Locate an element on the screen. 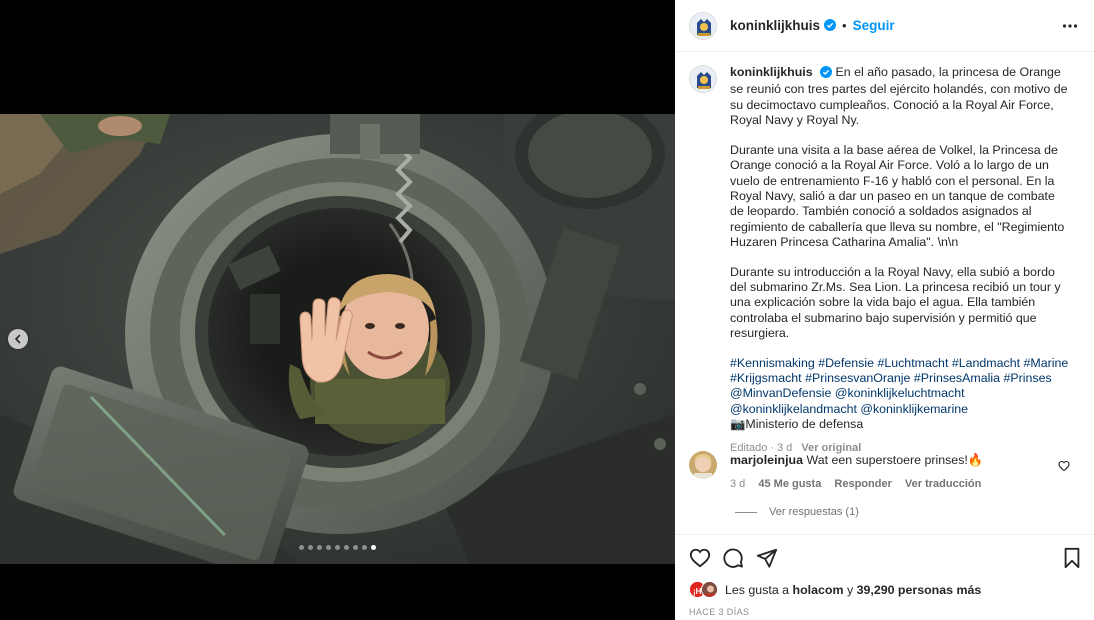 The width and height of the screenshot is (1094, 620). more-options-icon is located at coordinates (1070, 26).